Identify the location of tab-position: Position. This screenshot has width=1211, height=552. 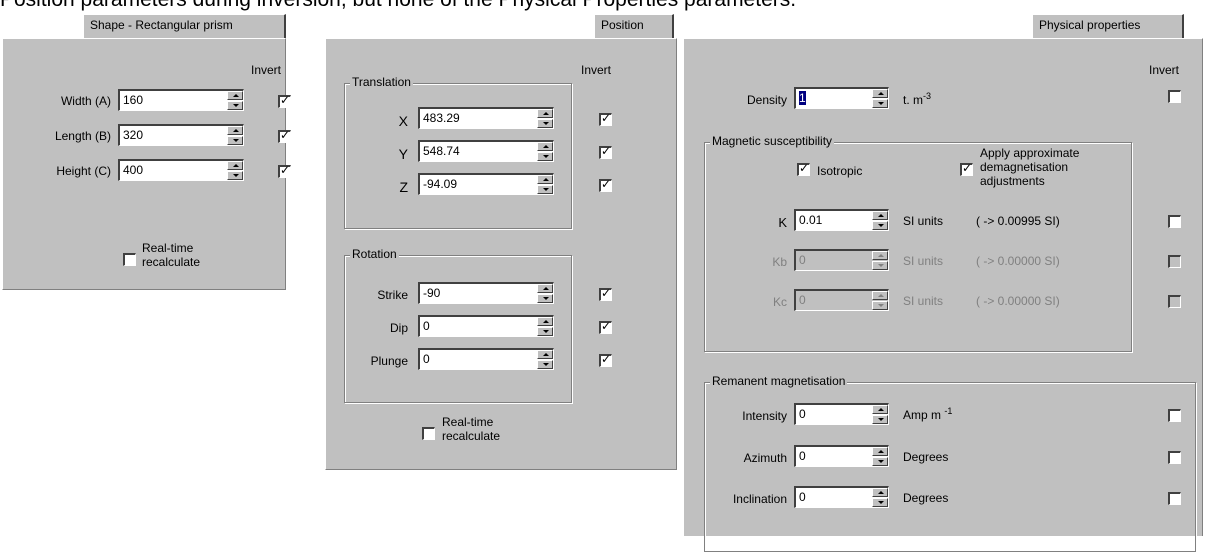
(634, 26).